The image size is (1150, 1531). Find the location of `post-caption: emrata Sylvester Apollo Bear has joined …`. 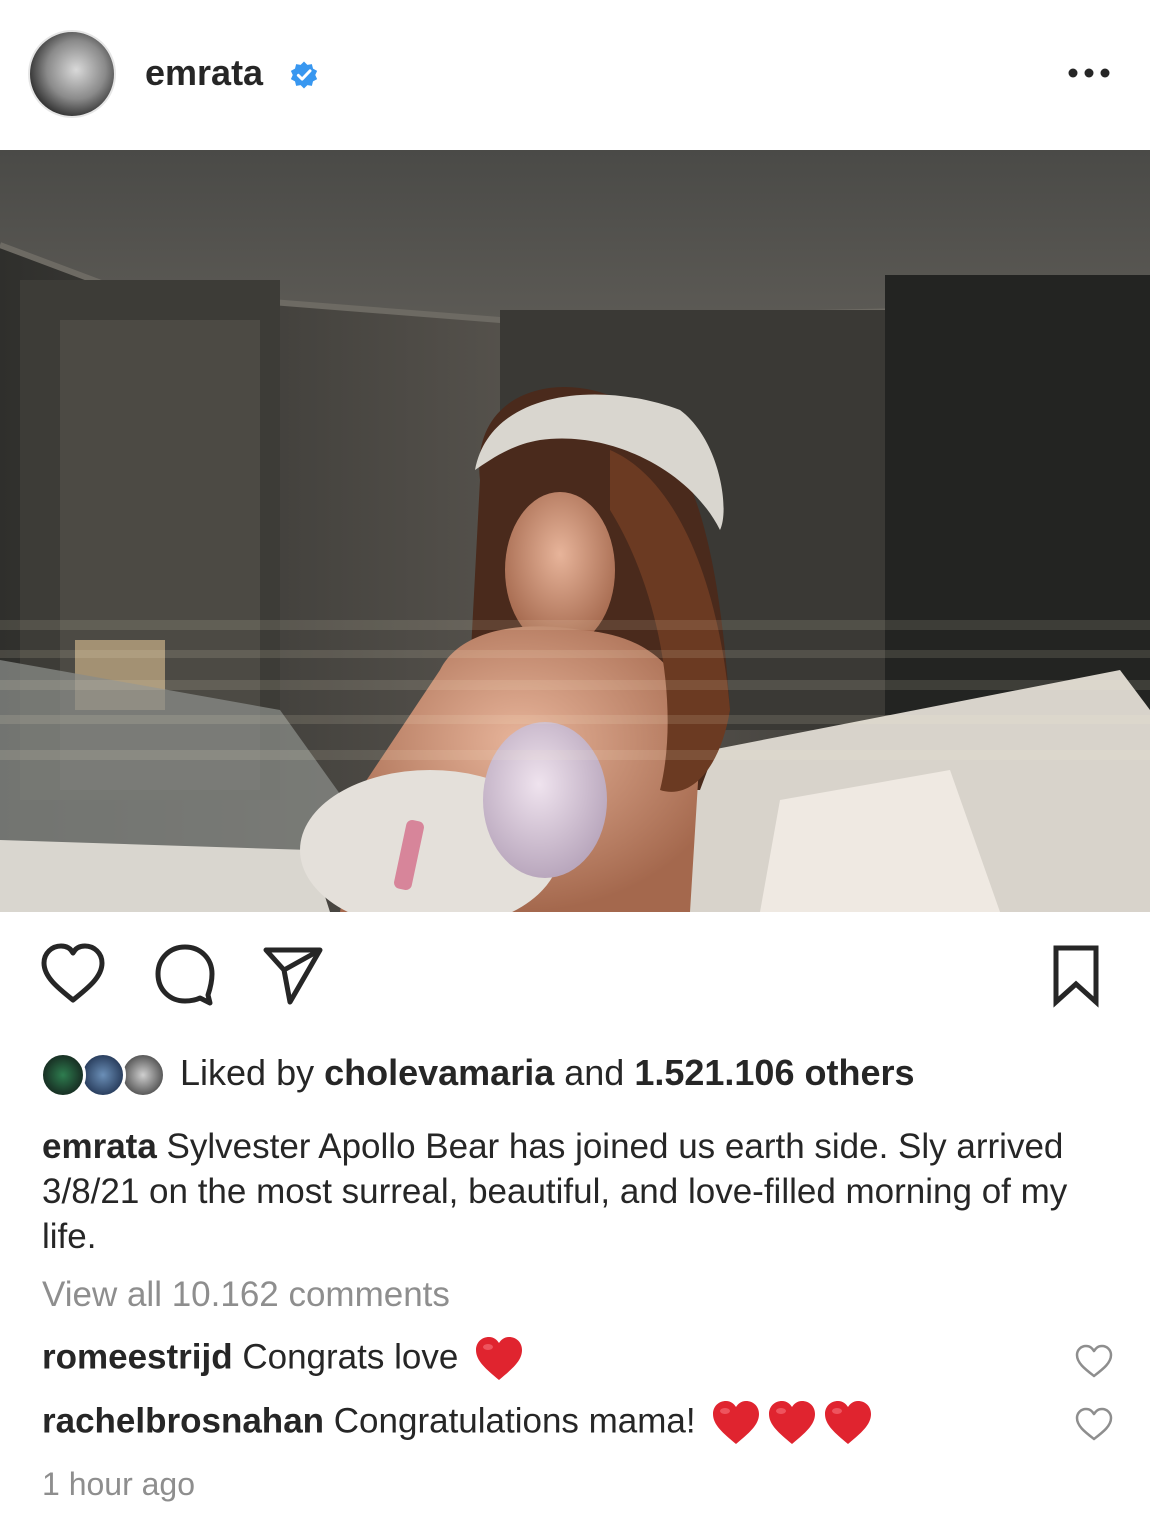

post-caption: emrata Sylvester Apollo Bear has joined … is located at coordinates (582, 1191).